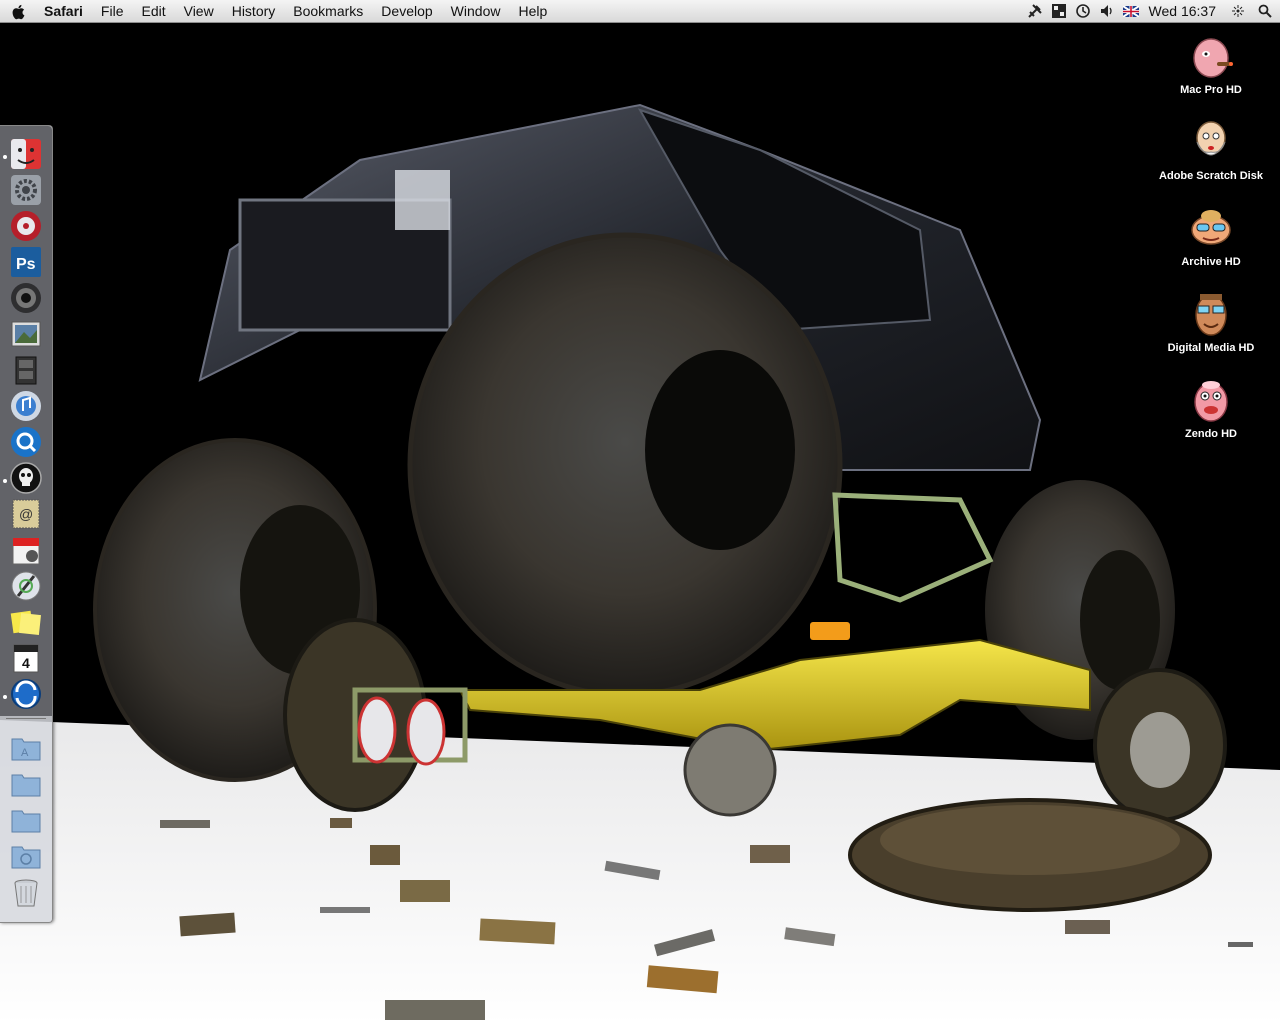 The height and width of the screenshot is (1024, 1280). What do you see at coordinates (1211, 314) in the screenshot?
I see `cartoon-head-glasses-icon` at bounding box center [1211, 314].